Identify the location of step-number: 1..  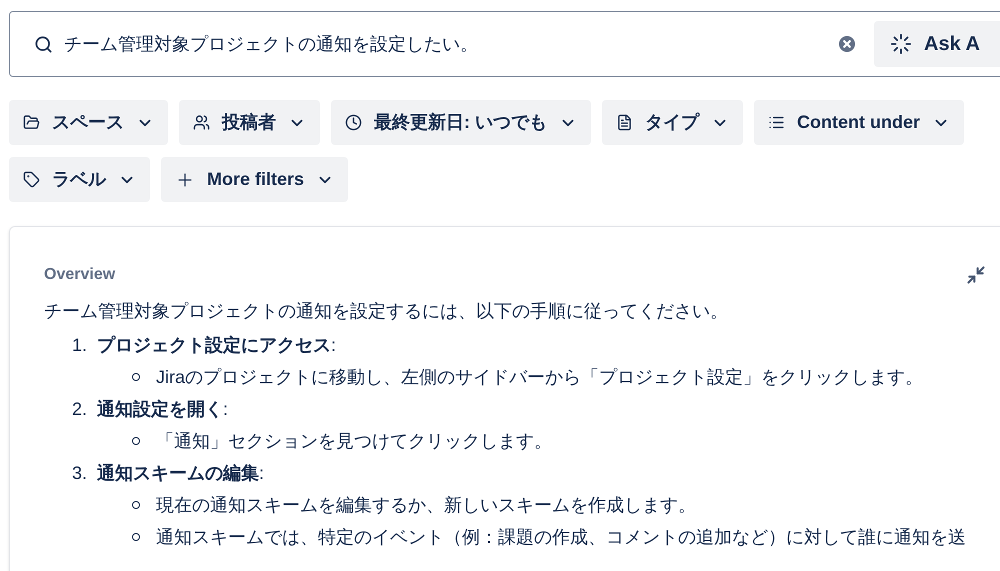
(80, 345).